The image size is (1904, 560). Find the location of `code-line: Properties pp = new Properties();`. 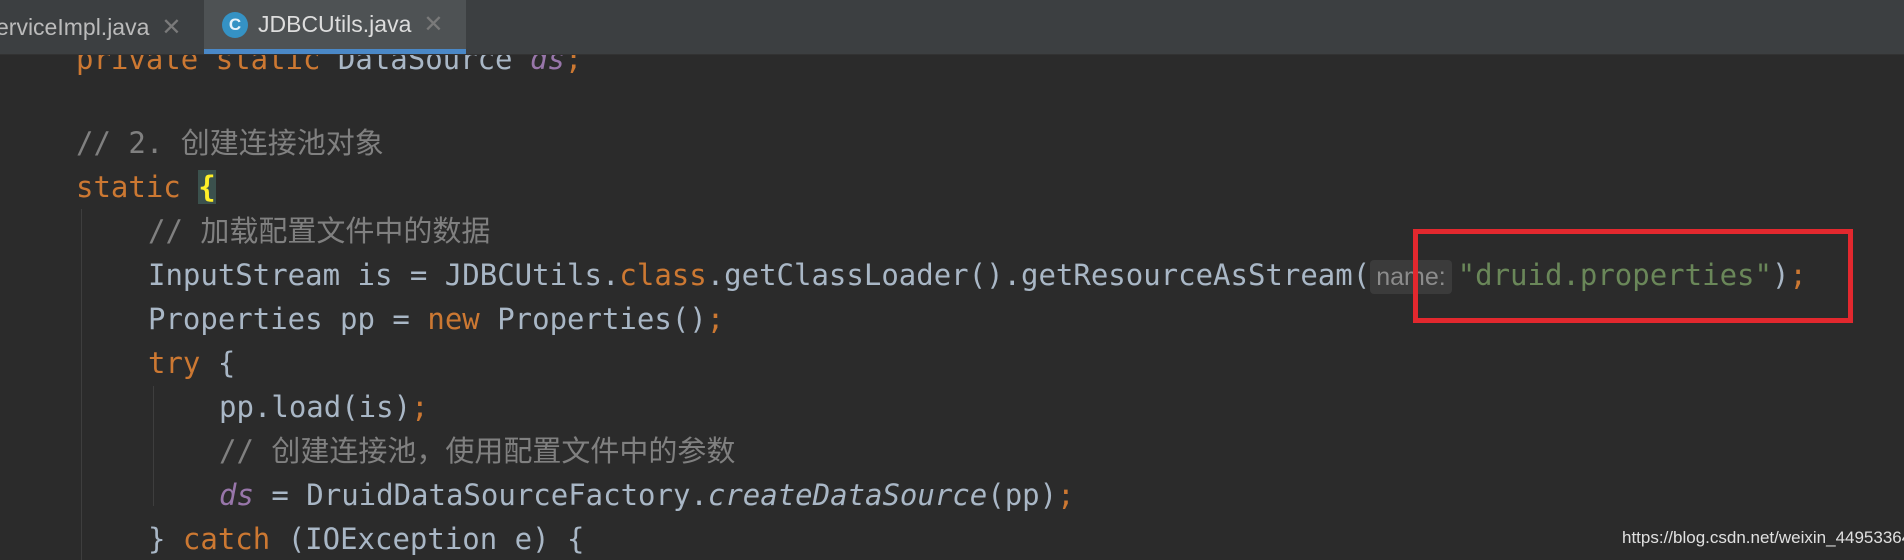

code-line: Properties pp = new Properties(); is located at coordinates (436, 319).